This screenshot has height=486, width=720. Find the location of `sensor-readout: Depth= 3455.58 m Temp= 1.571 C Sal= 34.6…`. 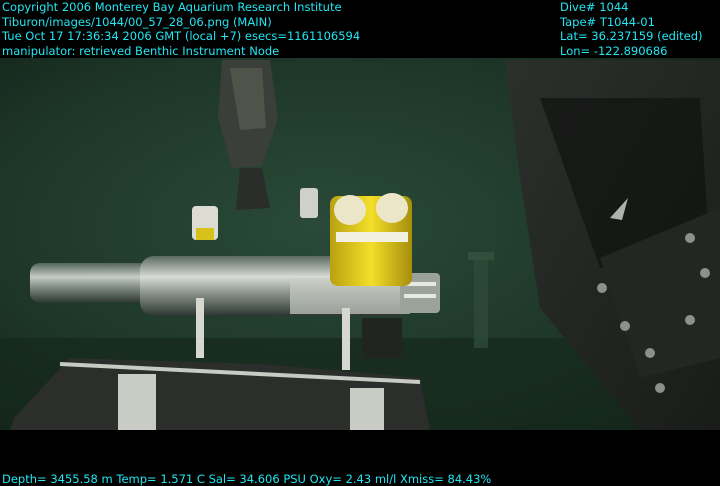

sensor-readout: Depth= 3455.58 m Temp= 1.571 C Sal= 34.6… is located at coordinates (247, 479).